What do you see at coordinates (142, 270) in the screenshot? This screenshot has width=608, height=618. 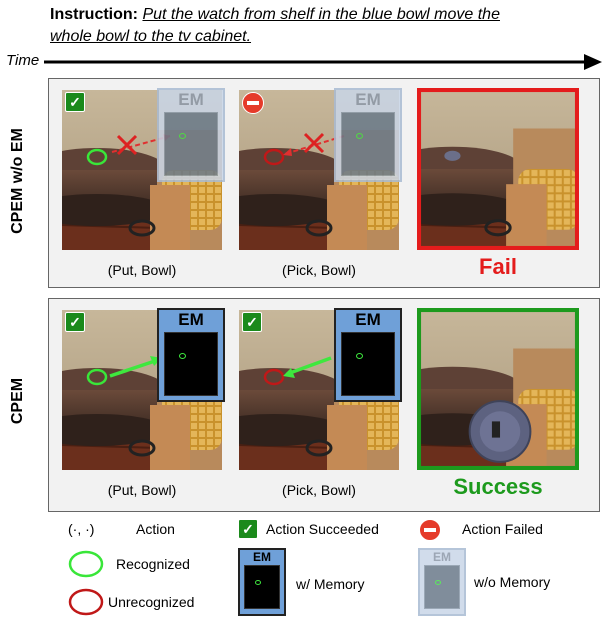 I see `caption-row1-step1: (Put, Bowl)` at bounding box center [142, 270].